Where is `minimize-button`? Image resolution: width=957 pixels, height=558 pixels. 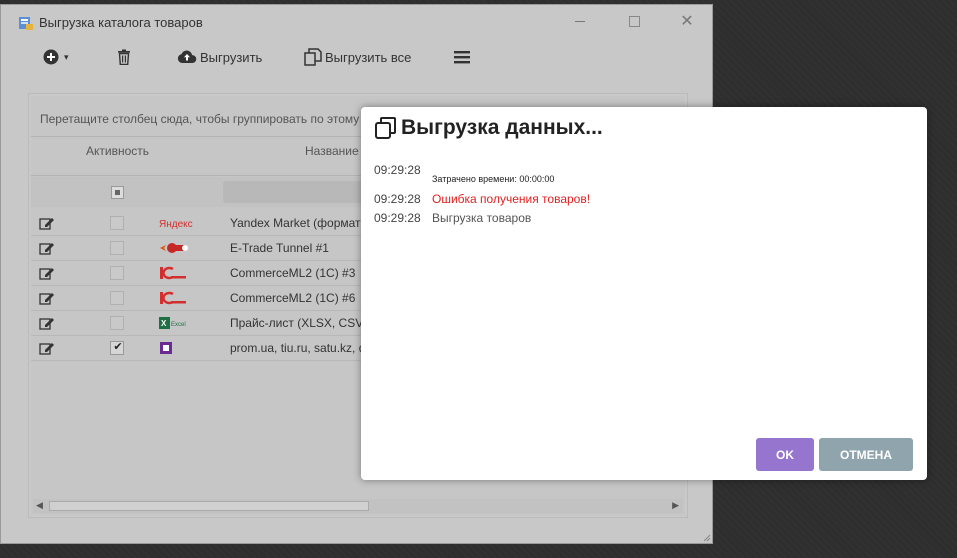
minimize-button is located at coordinates (580, 22).